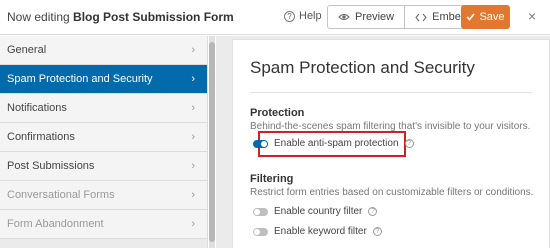 The width and height of the screenshot is (550, 248). What do you see at coordinates (310, 16) in the screenshot?
I see `help-label: Help` at bounding box center [310, 16].